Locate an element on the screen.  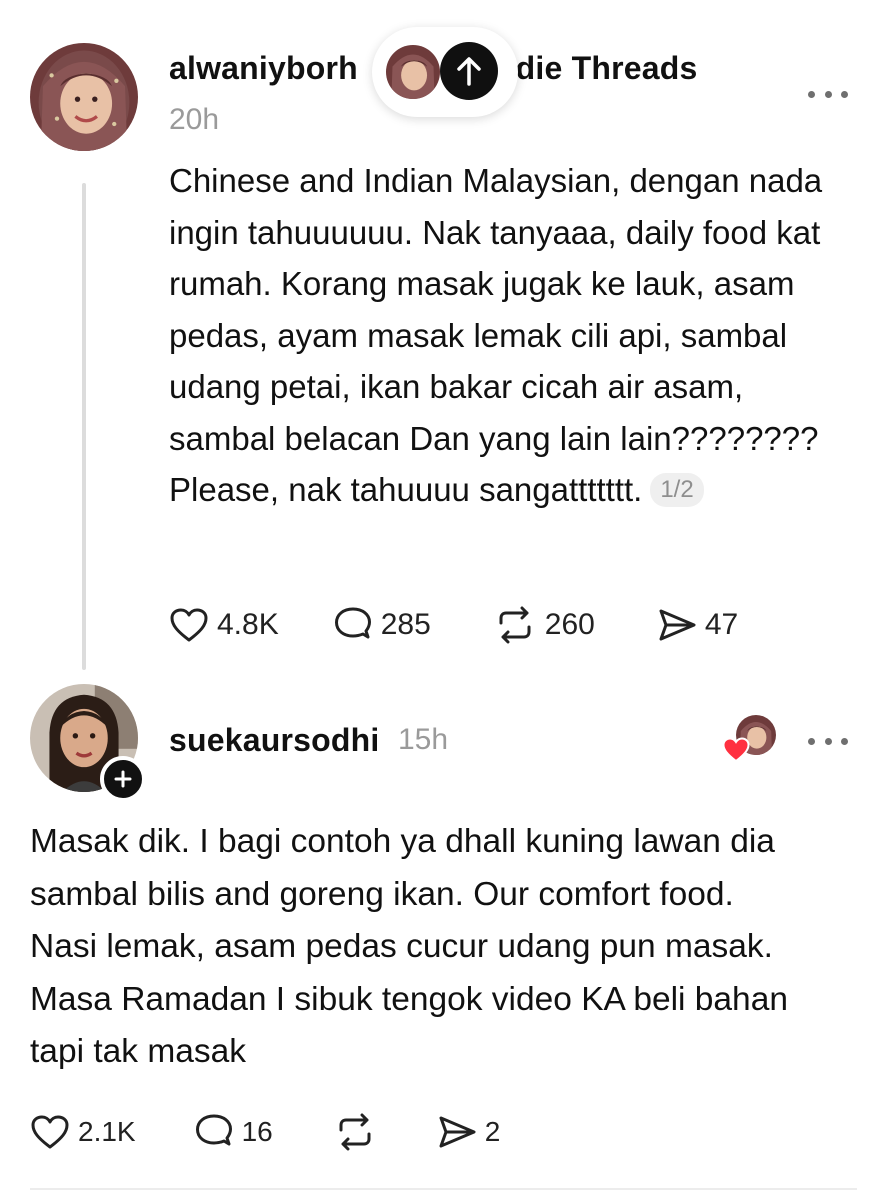
post-time: 20h is located at coordinates (194, 119).